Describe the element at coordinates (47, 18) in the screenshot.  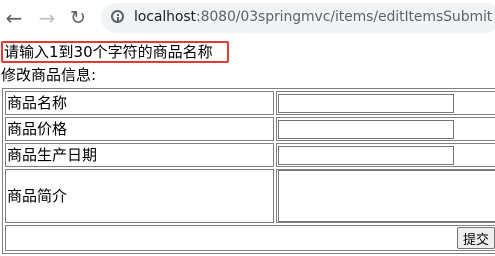
I see `forward-arrow-icon: →` at that location.